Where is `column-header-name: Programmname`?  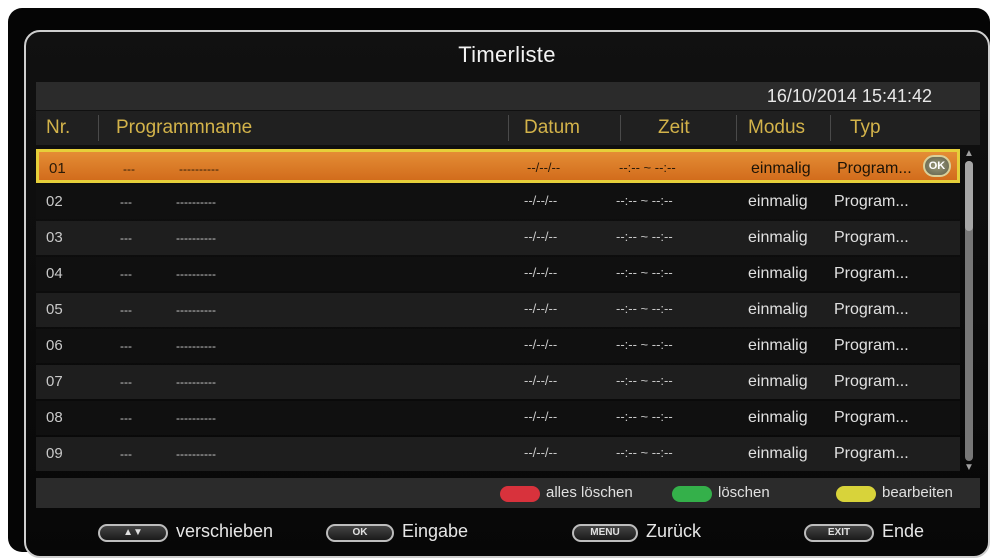 column-header-name: Programmname is located at coordinates (184, 127).